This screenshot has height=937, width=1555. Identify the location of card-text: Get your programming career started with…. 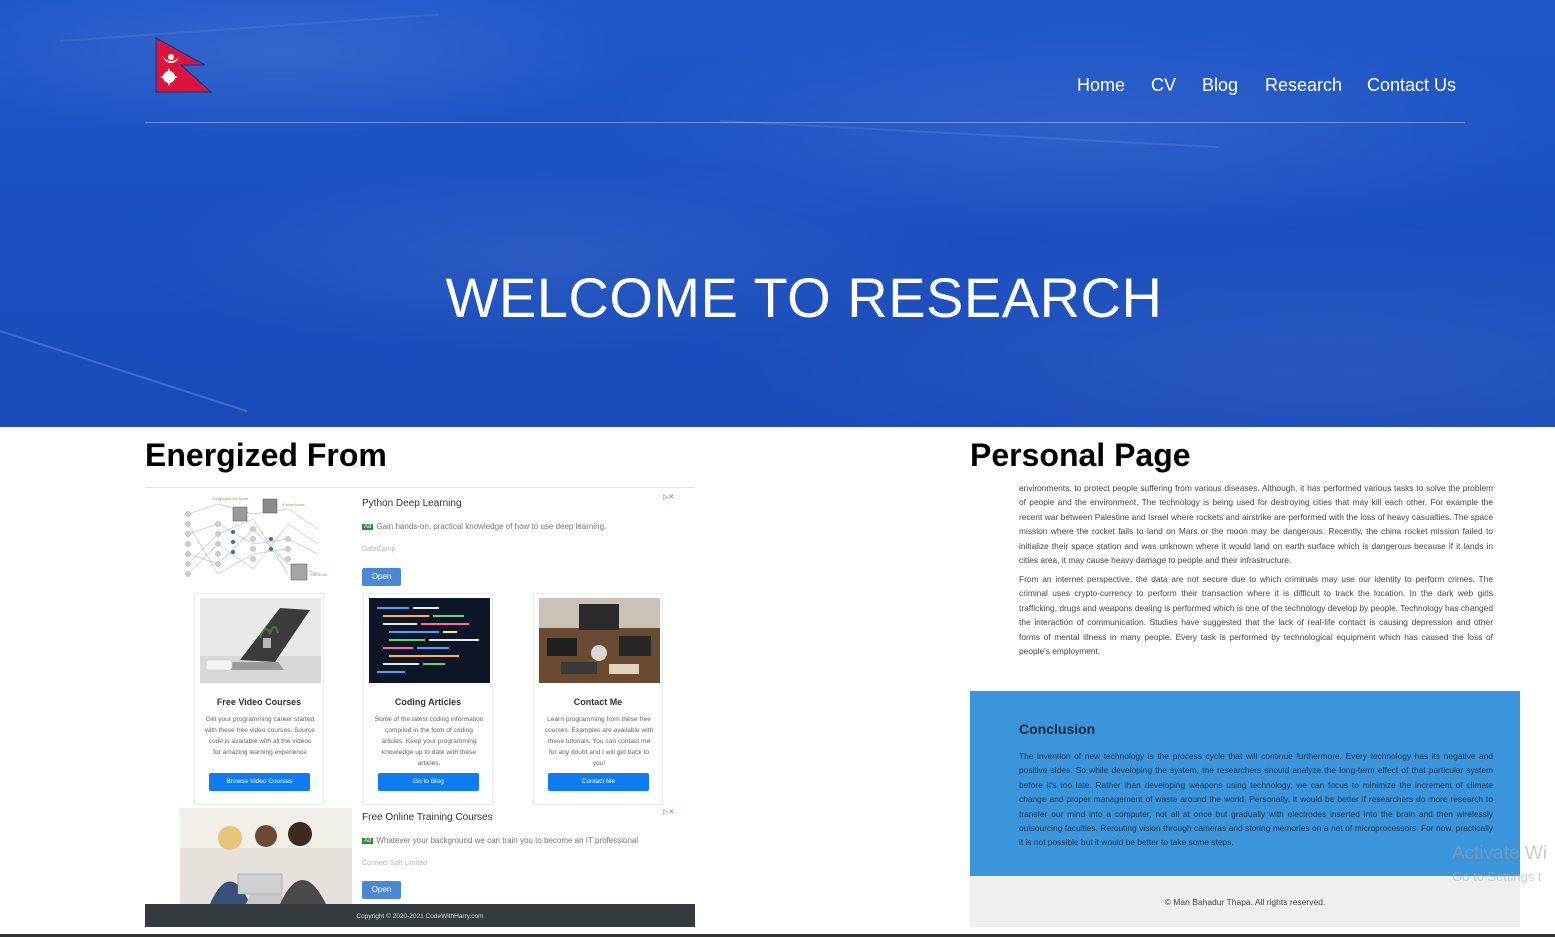
(260, 736).